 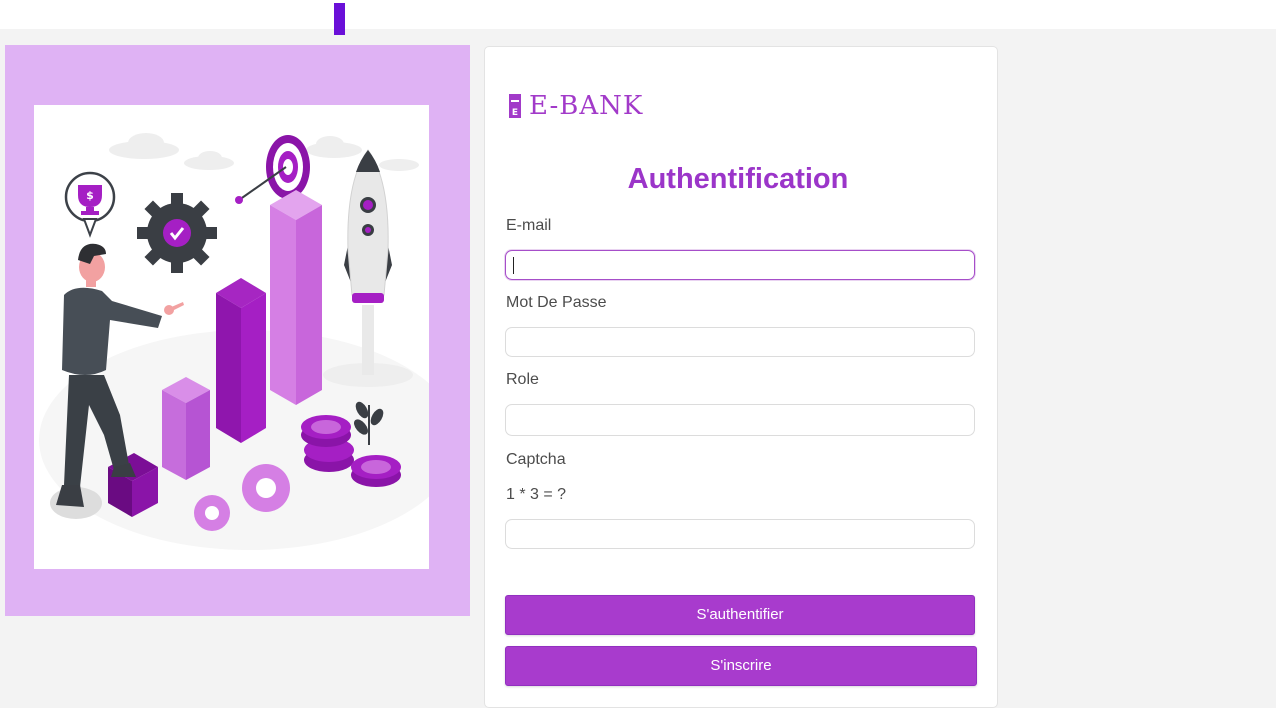 I want to click on captcha-field, so click(x=740, y=534).